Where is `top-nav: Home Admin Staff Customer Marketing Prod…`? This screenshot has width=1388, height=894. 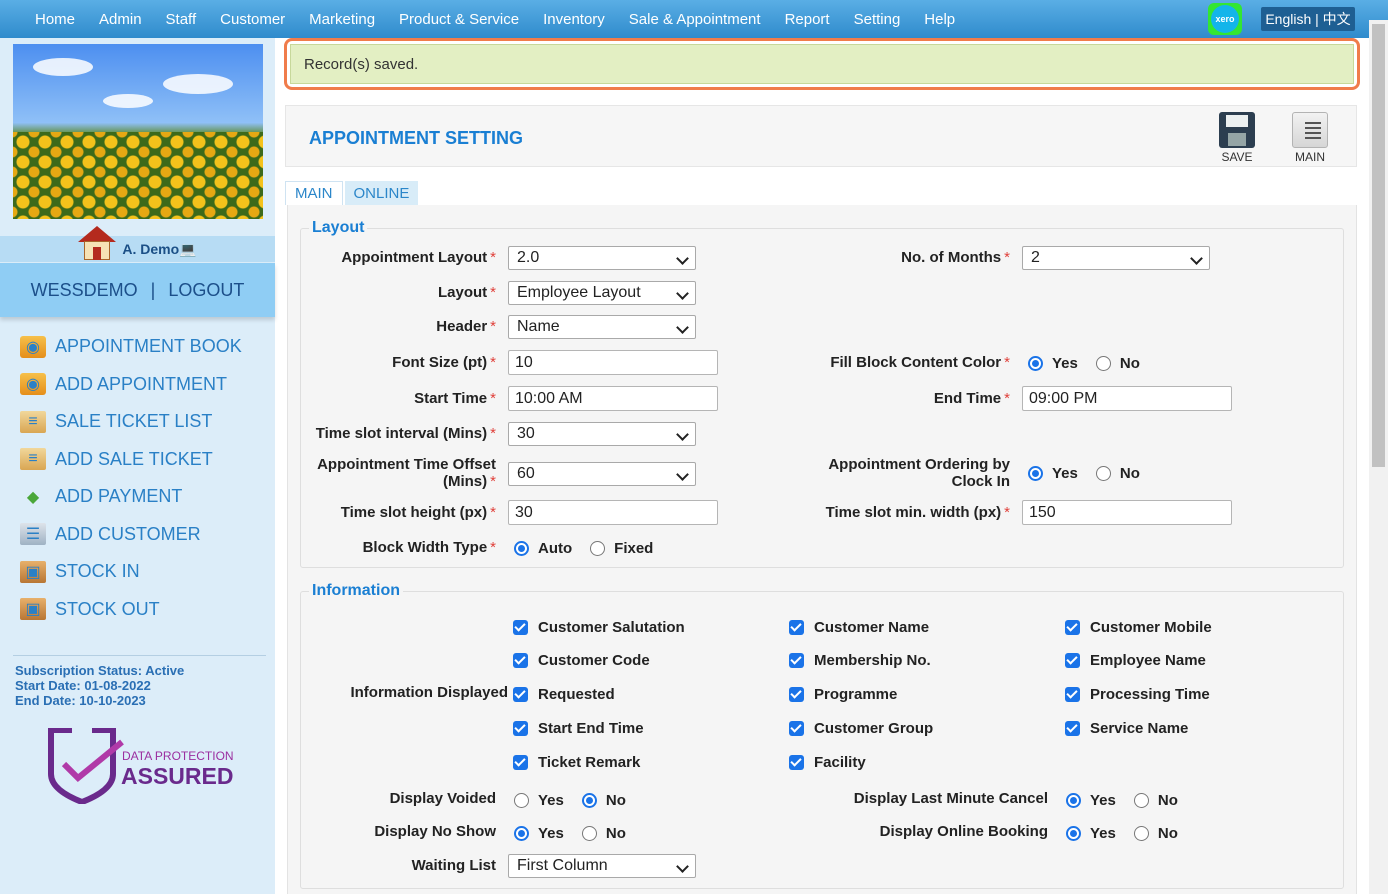 top-nav: Home Admin Staff Customer Marketing Prod… is located at coordinates (694, 19).